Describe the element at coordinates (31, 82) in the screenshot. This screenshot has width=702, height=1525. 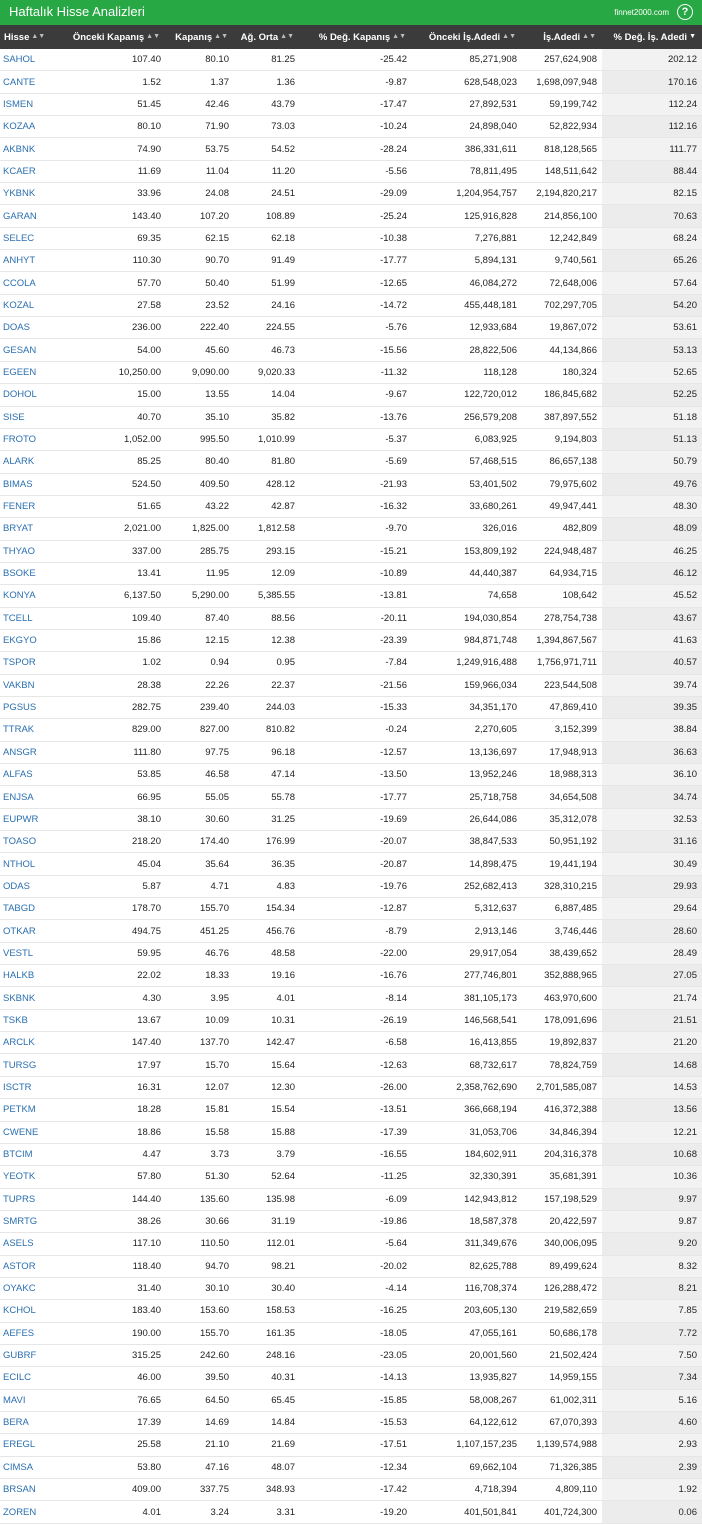
I see `stock-symbol-link: CANTE` at that location.